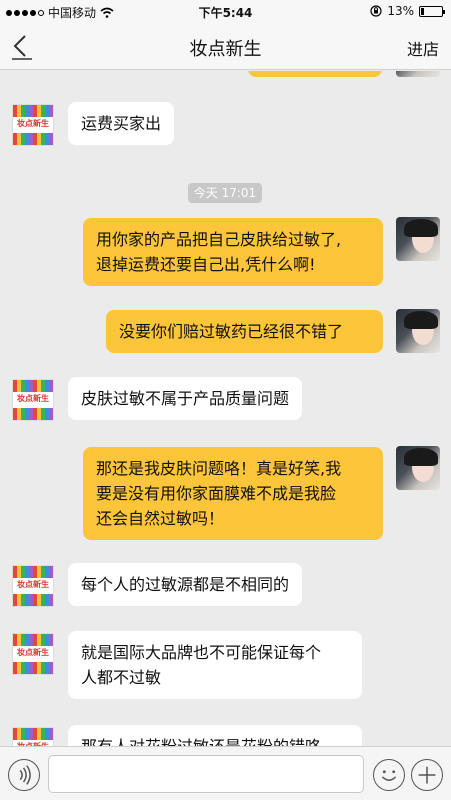 Image resolution: width=451 pixels, height=800 pixels. Describe the element at coordinates (376, 11) in the screenshot. I see `rotation-lock-icon` at that location.